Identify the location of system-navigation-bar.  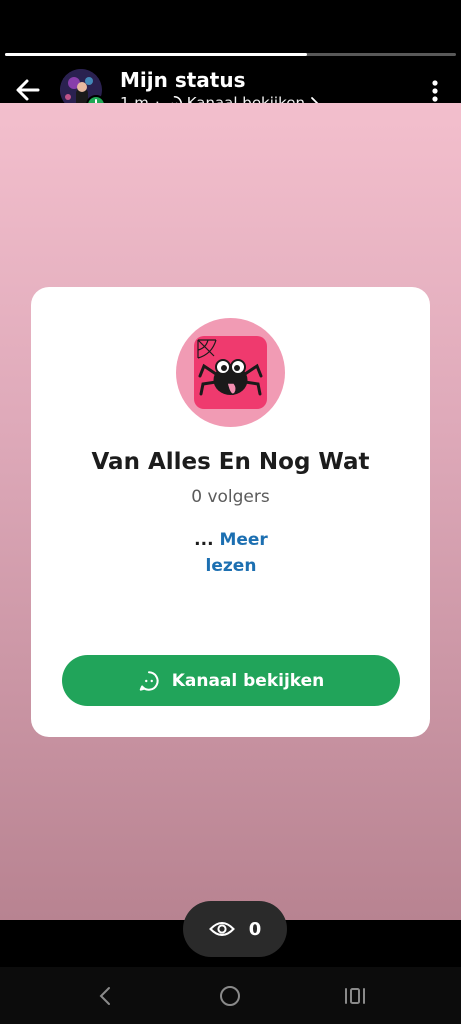
(230, 995).